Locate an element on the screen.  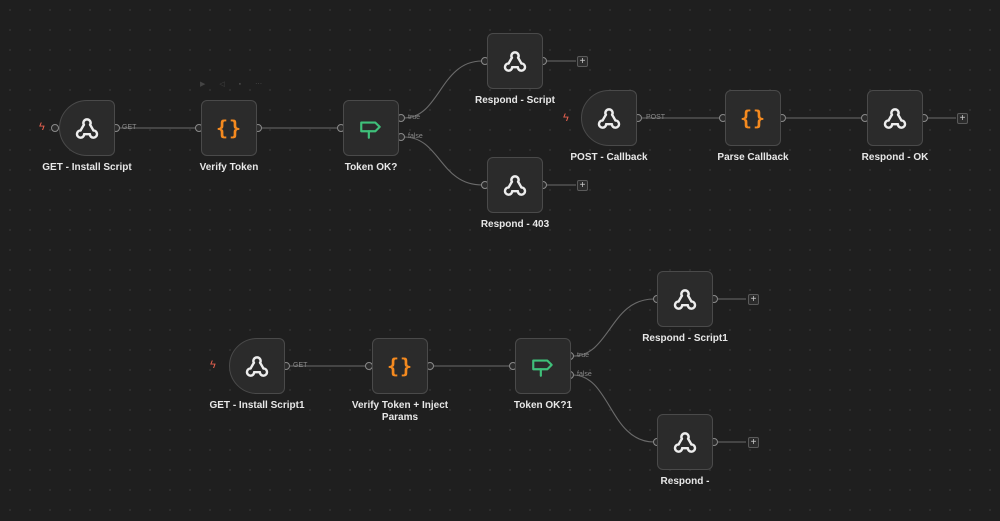
node-label: Token OK? is located at coordinates (371, 167).